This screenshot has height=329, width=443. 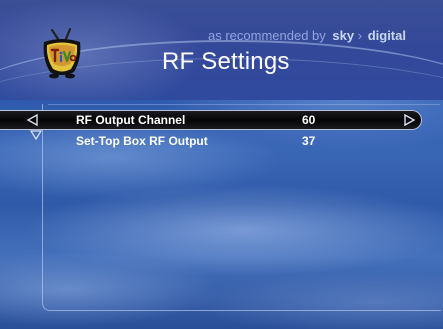 What do you see at coordinates (142, 141) in the screenshot?
I see `setting-label: Set-Top Box RF Output` at bounding box center [142, 141].